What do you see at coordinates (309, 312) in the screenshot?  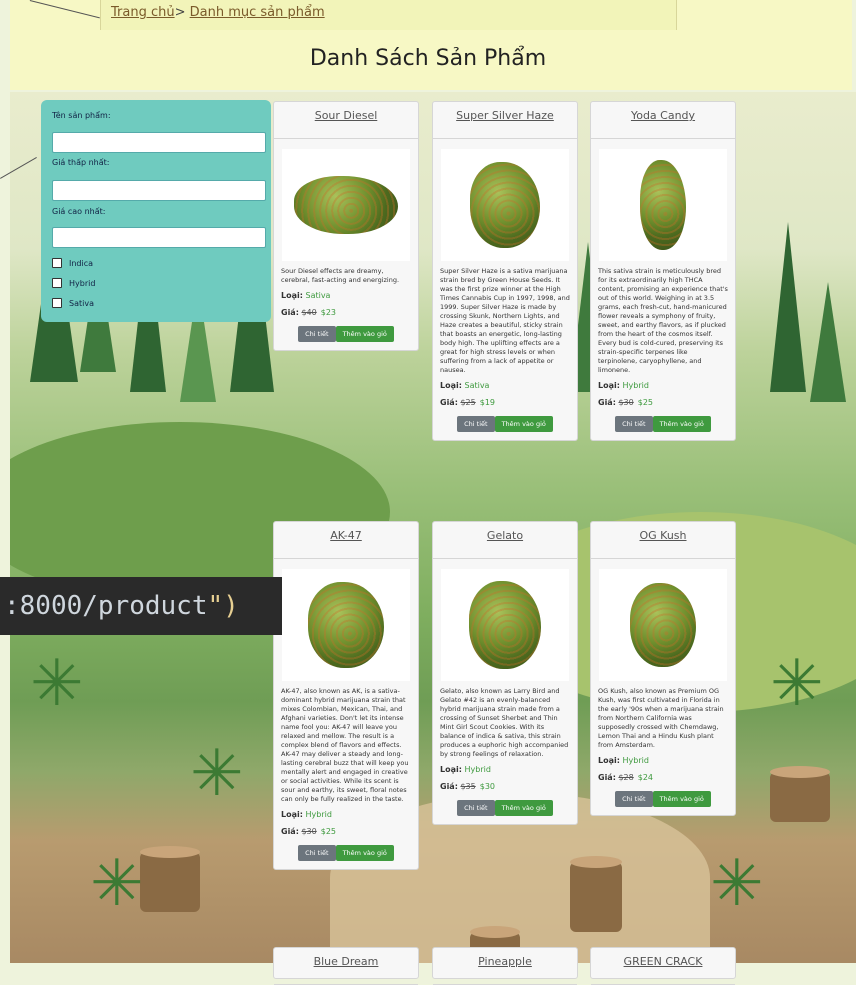 I see `old-price: $40` at bounding box center [309, 312].